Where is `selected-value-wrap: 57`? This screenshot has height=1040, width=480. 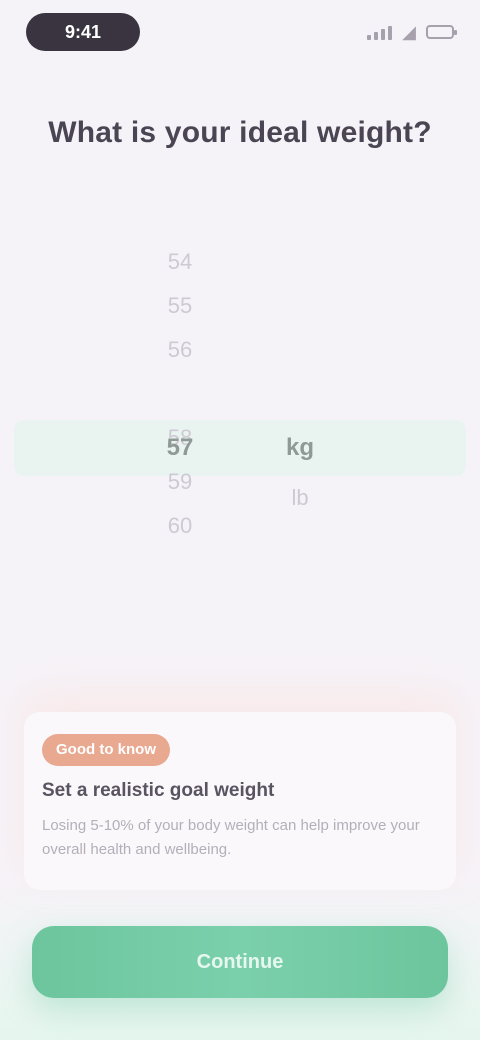 selected-value-wrap: 57 is located at coordinates (180, 448).